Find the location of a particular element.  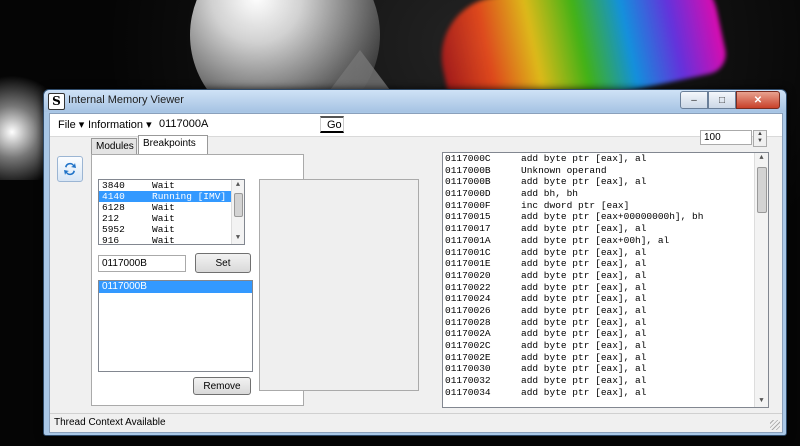

stepper-up-icon: ▲ is located at coordinates (760, 134).